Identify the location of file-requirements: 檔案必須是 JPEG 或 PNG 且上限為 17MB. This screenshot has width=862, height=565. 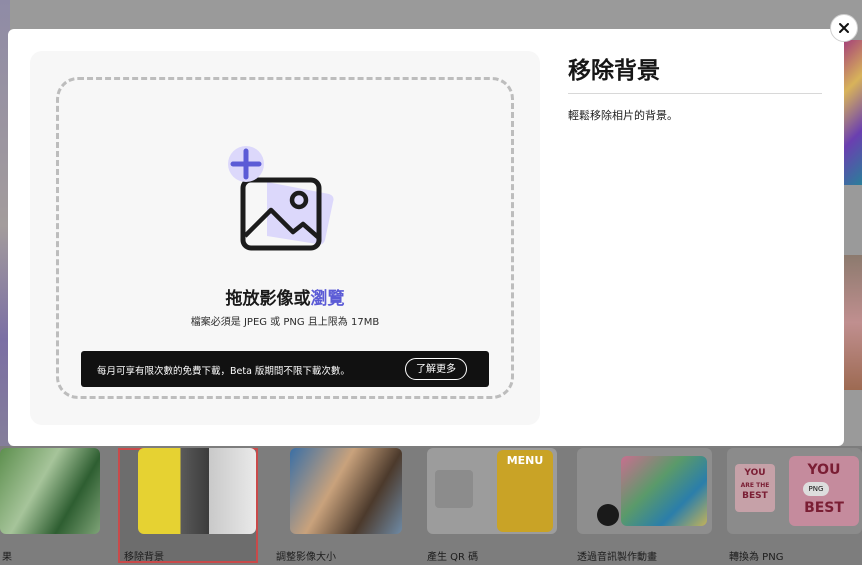
(285, 322).